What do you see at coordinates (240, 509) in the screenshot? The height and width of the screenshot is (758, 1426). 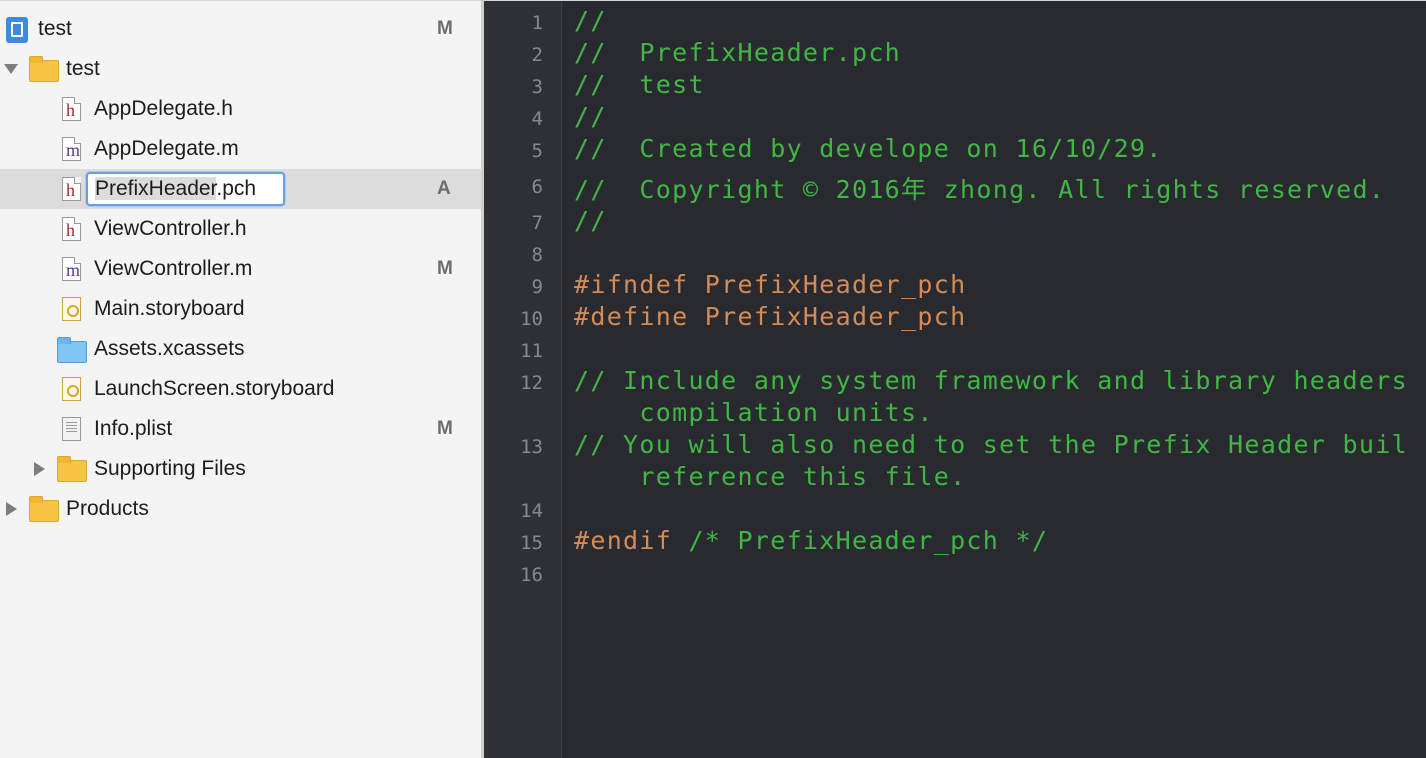 I see `navigator-item-products: Products` at bounding box center [240, 509].